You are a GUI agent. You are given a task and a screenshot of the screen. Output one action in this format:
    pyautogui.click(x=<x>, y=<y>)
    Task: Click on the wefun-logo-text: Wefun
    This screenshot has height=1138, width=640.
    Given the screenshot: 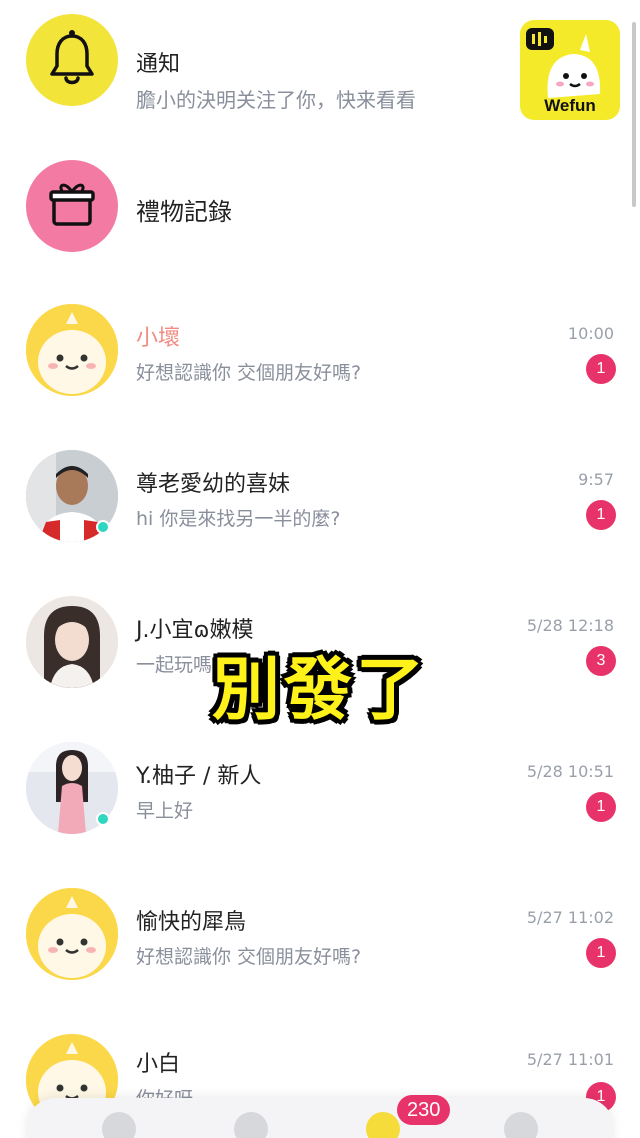 What is the action you would take?
    pyautogui.click(x=570, y=105)
    